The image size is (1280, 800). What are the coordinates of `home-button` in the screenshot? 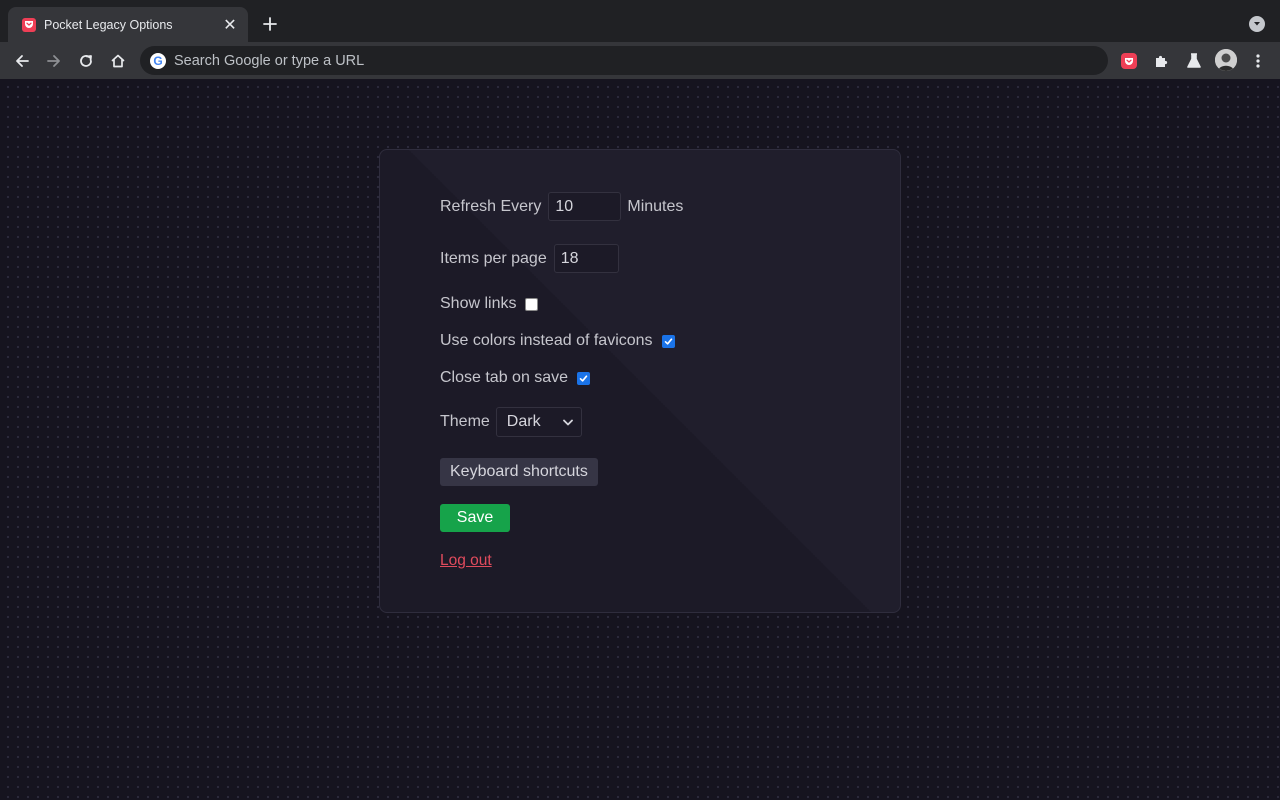 It's located at (118, 61).